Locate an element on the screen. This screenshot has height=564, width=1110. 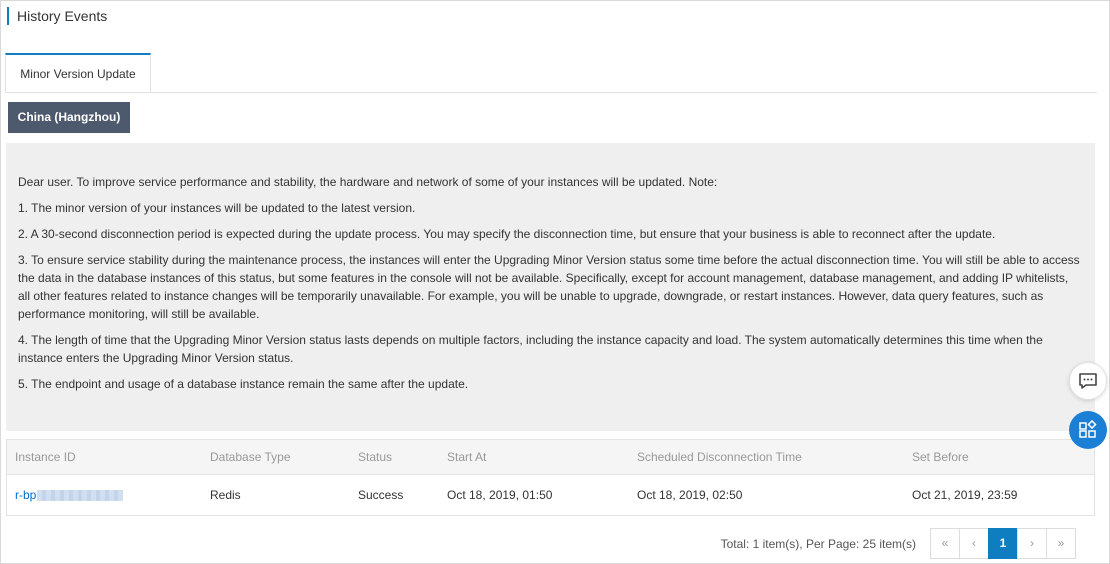
column-header-database-type: Database Type is located at coordinates (250, 457).